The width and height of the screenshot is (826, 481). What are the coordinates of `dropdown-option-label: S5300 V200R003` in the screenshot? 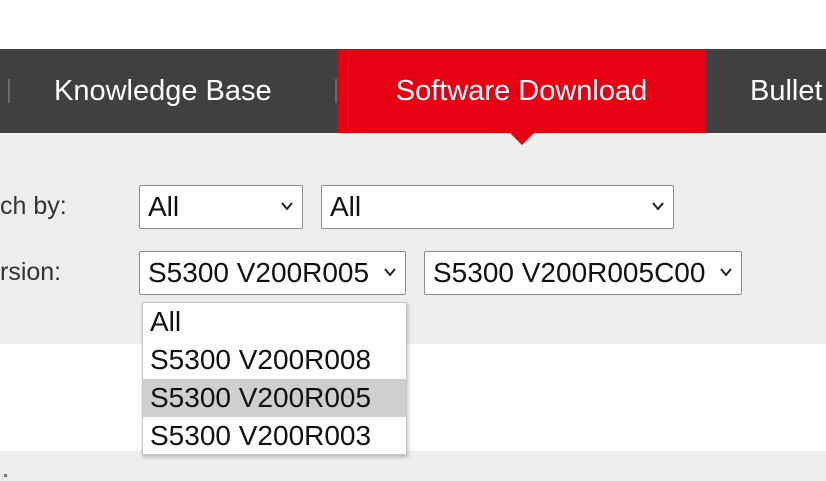 It's located at (261, 435).